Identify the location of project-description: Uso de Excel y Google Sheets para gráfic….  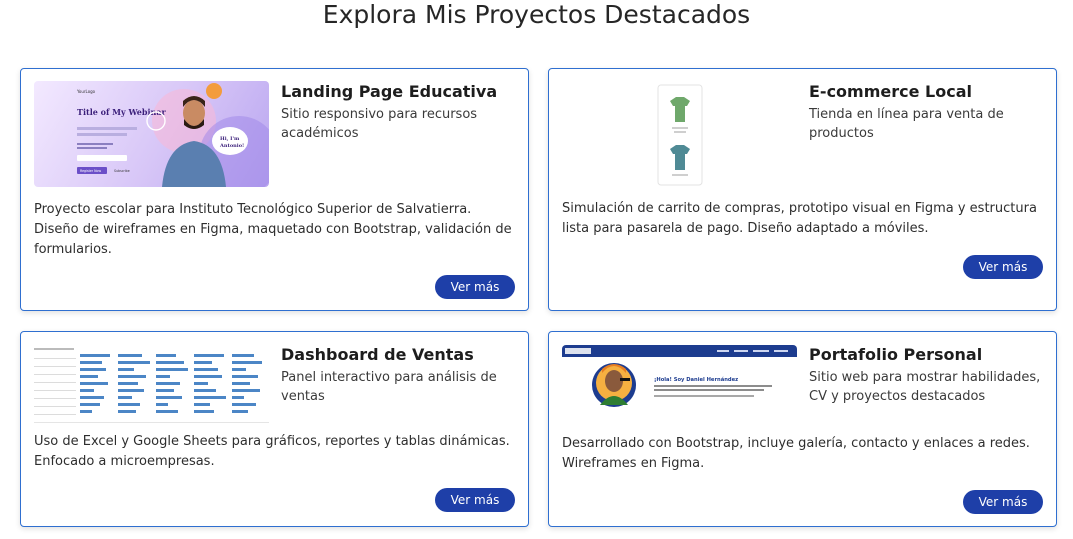
(272, 451).